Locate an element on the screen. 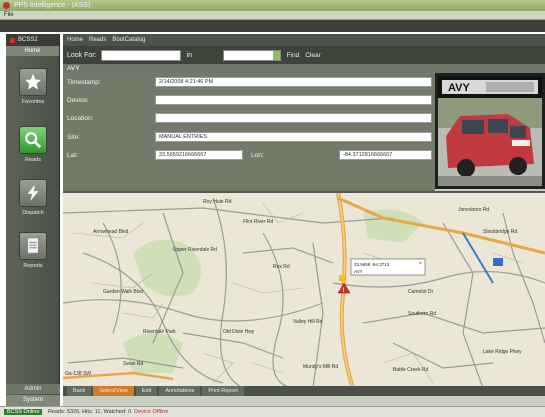  star-icon is located at coordinates (33, 82).